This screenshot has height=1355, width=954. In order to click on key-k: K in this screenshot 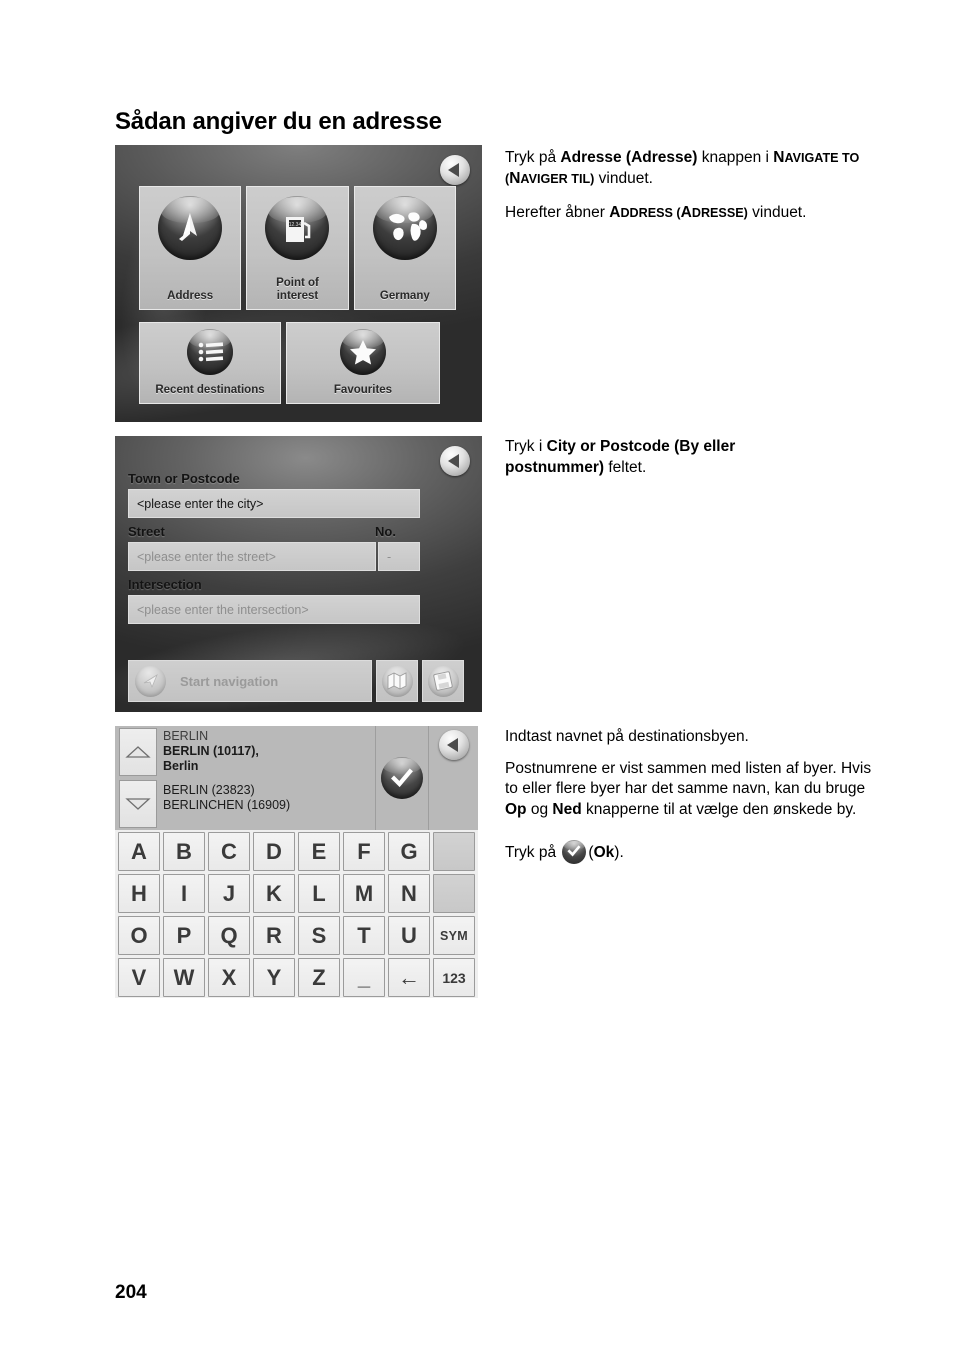, I will do `click(274, 893)`.